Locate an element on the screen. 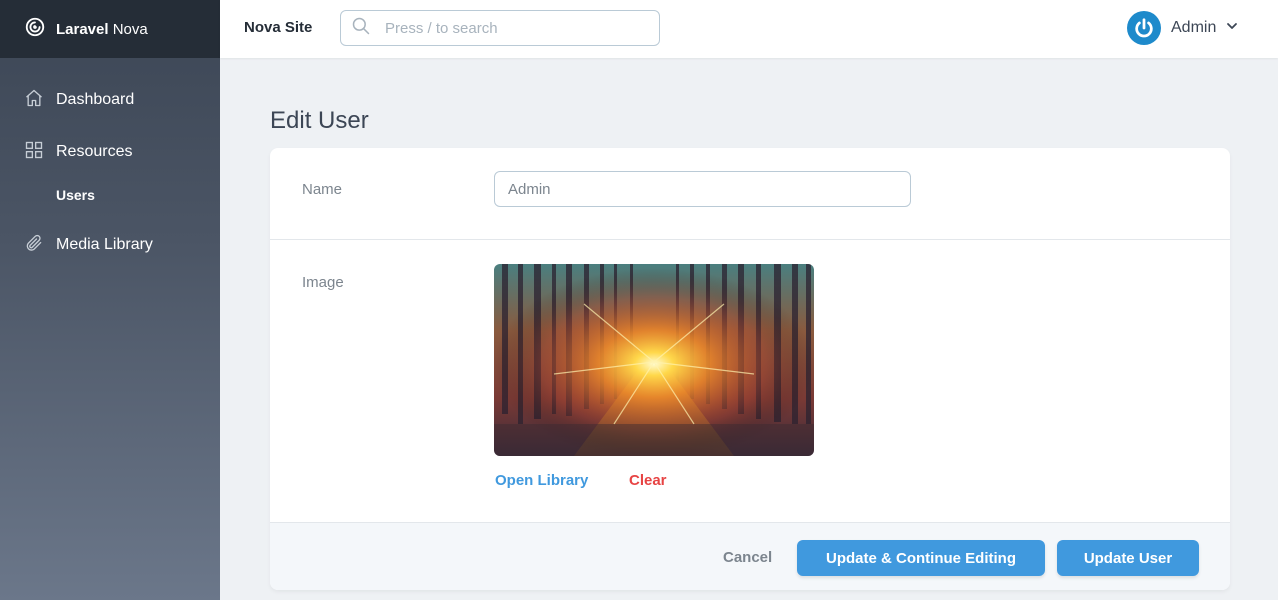  sidebar-item-users: Users is located at coordinates (47, 195).